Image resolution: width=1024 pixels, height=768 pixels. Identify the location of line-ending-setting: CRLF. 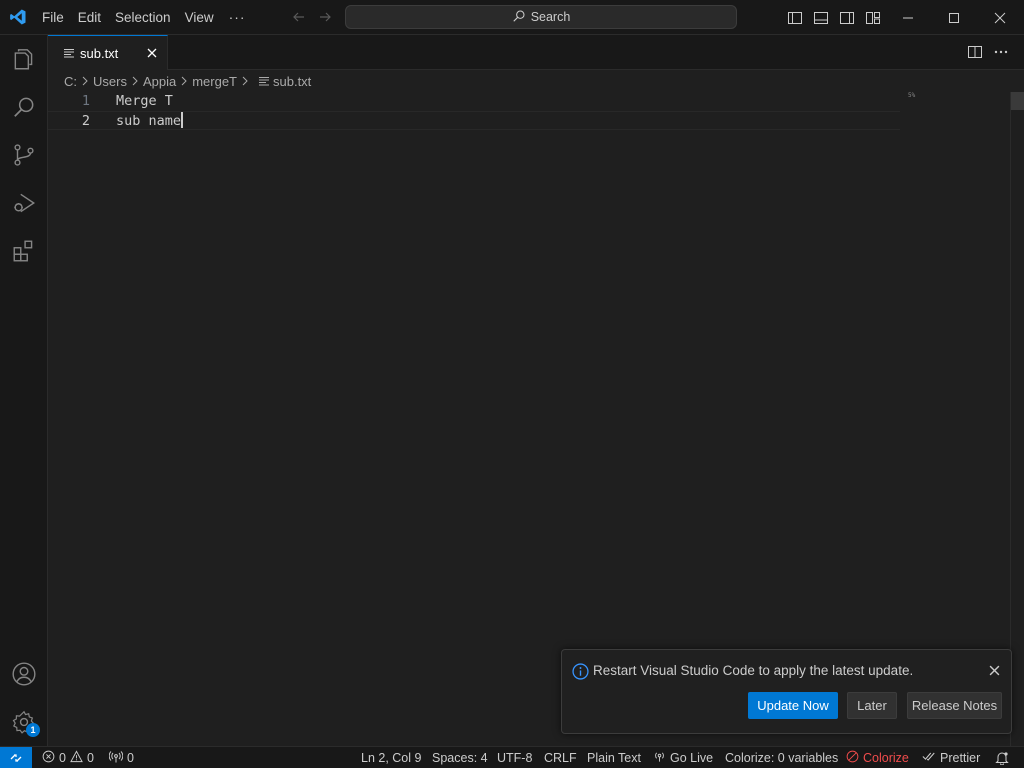
(560, 757).